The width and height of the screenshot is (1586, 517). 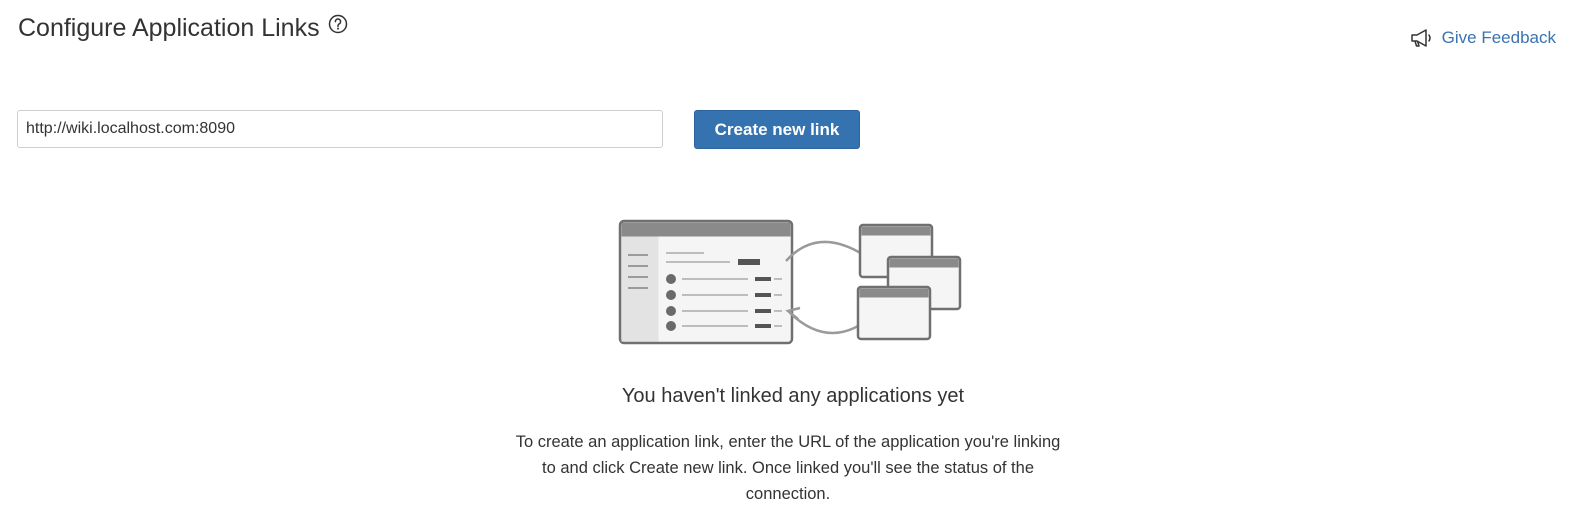 I want to click on page-header: Configure Application Links, so click(x=183, y=28).